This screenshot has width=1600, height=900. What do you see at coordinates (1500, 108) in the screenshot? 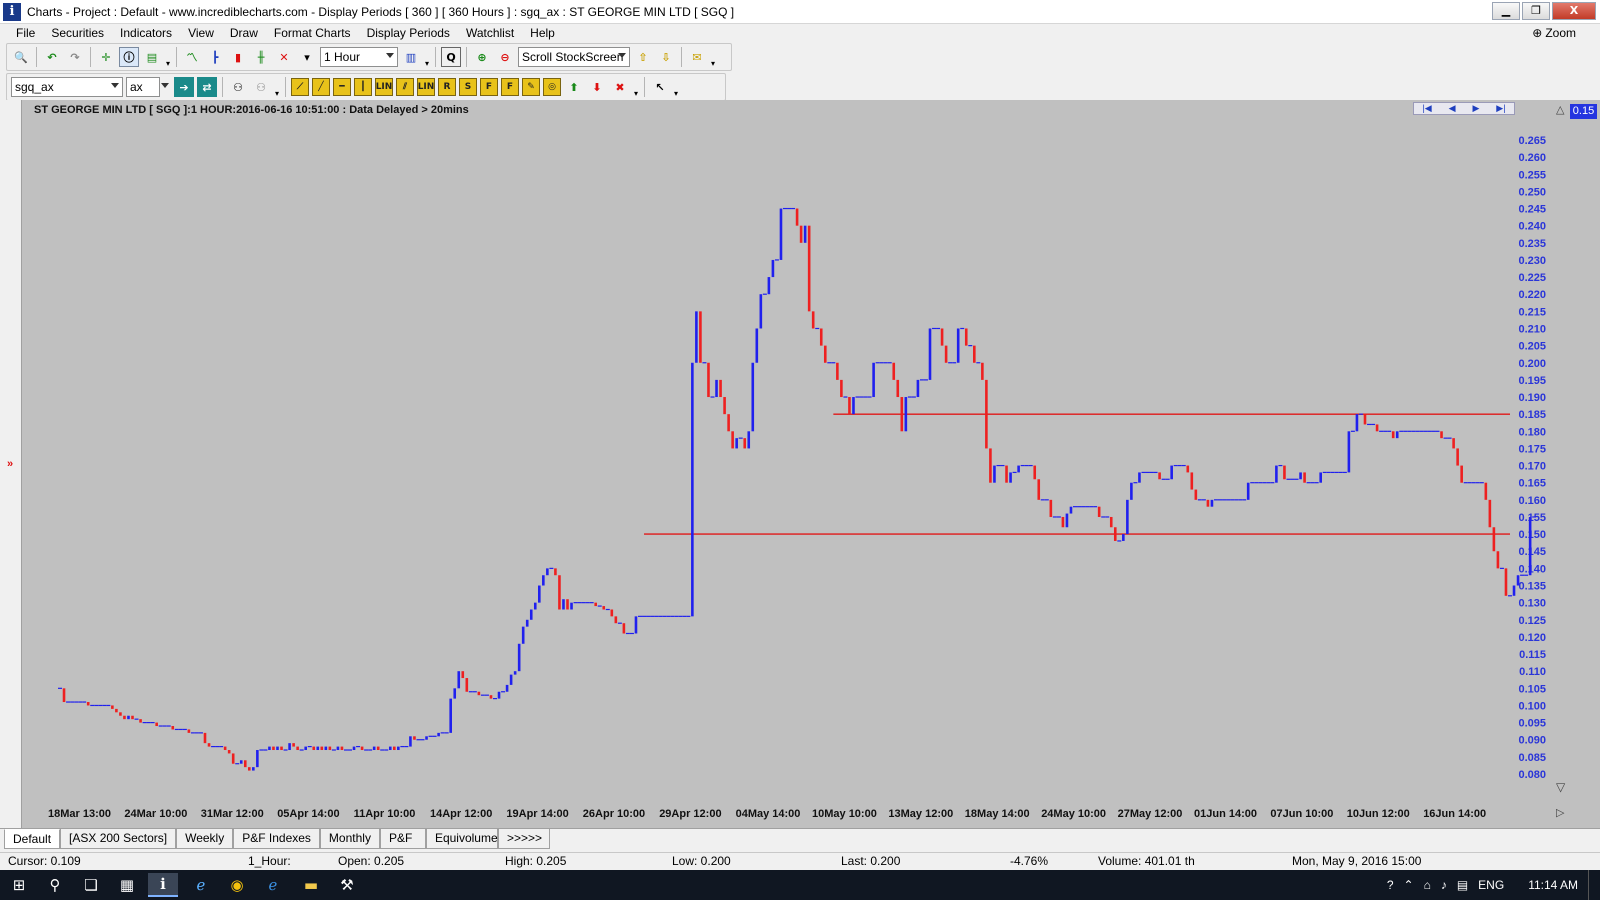
I see `nav-last-icon: ▶|` at bounding box center [1500, 108].